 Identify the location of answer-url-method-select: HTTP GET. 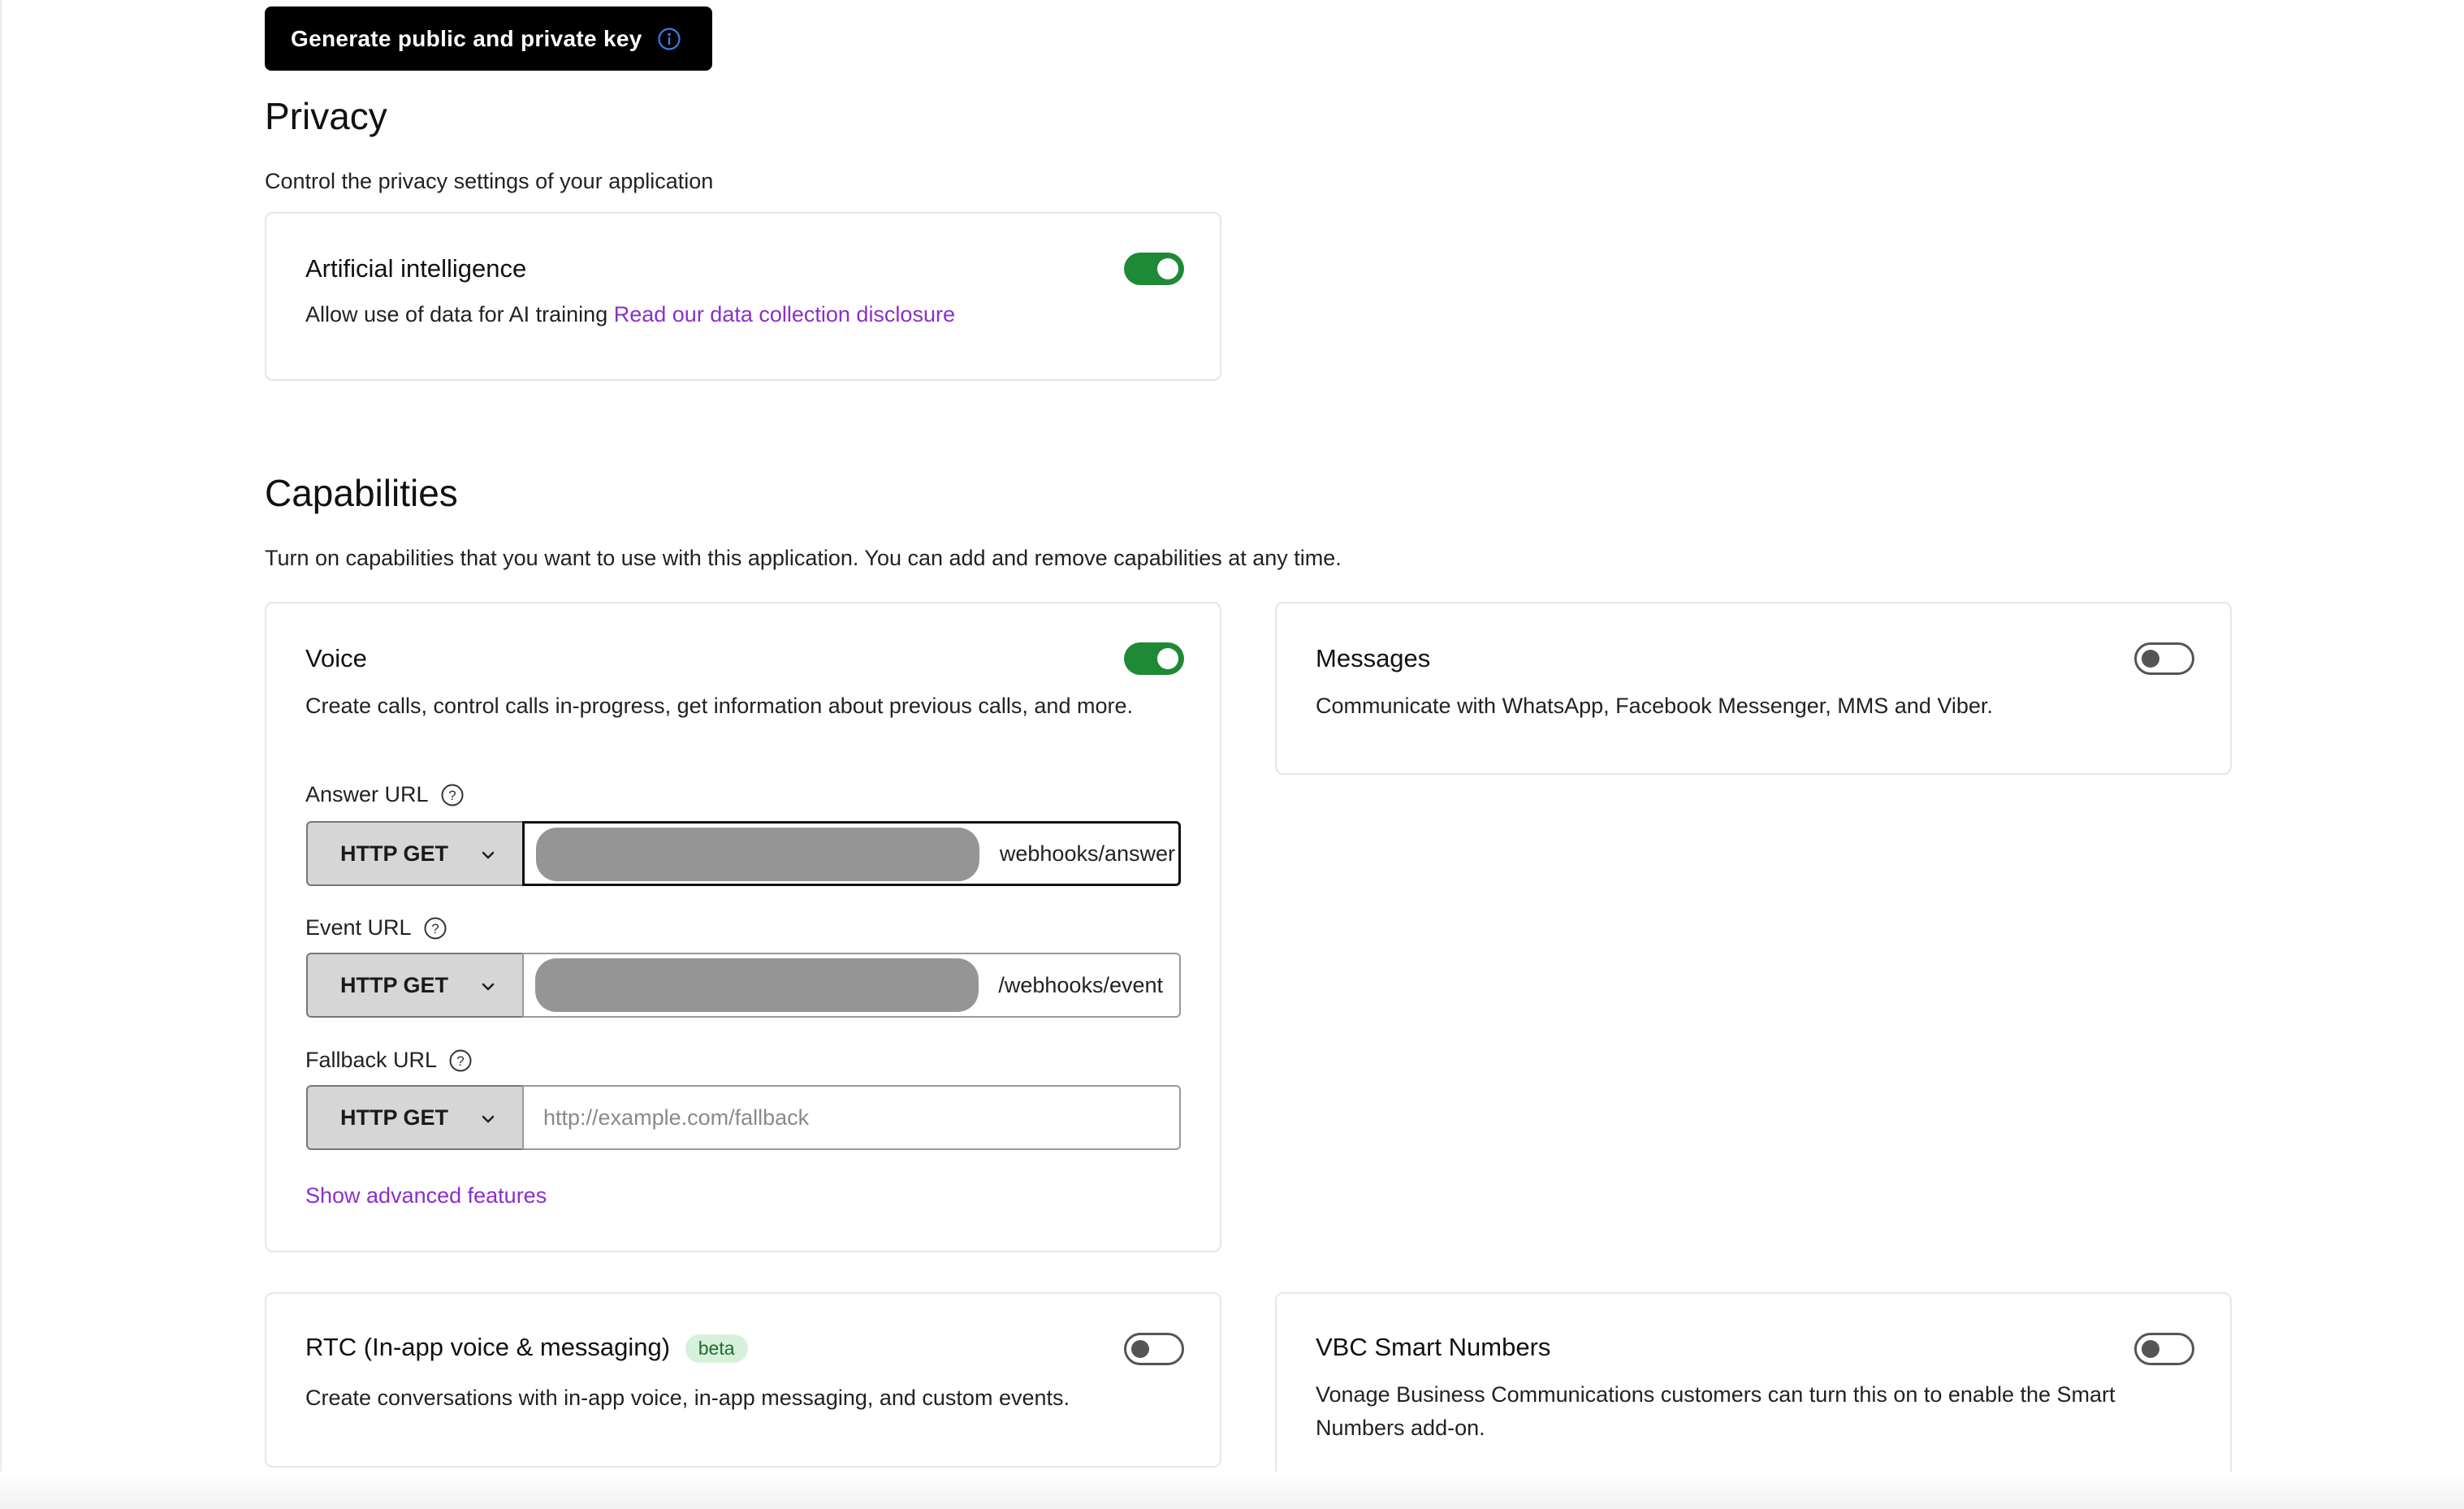
(415, 853).